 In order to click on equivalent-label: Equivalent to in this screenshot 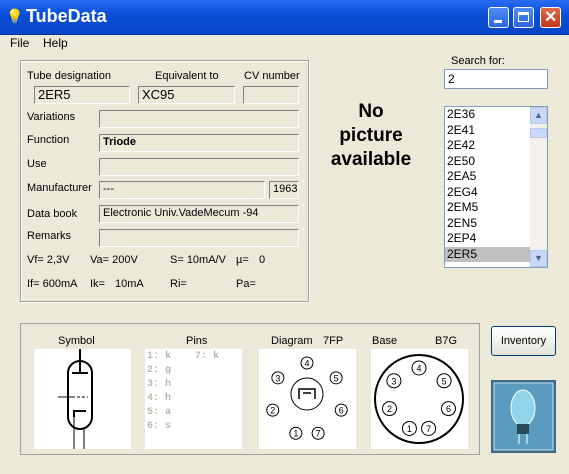, I will do `click(187, 76)`.